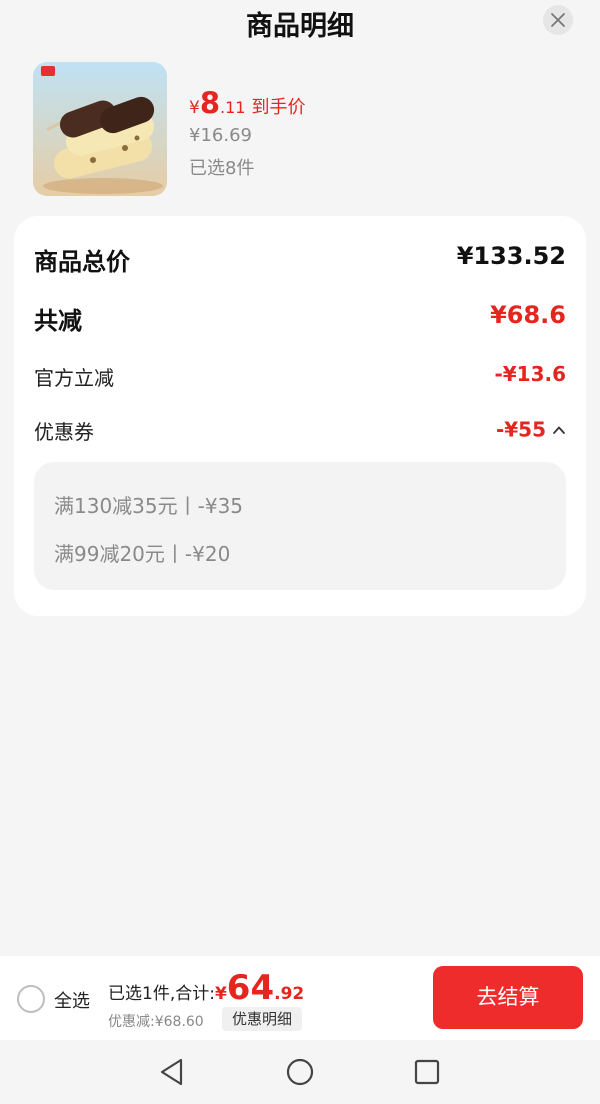 Image resolution: width=600 pixels, height=1104 pixels. What do you see at coordinates (210, 103) in the screenshot?
I see `price-integer: 8` at bounding box center [210, 103].